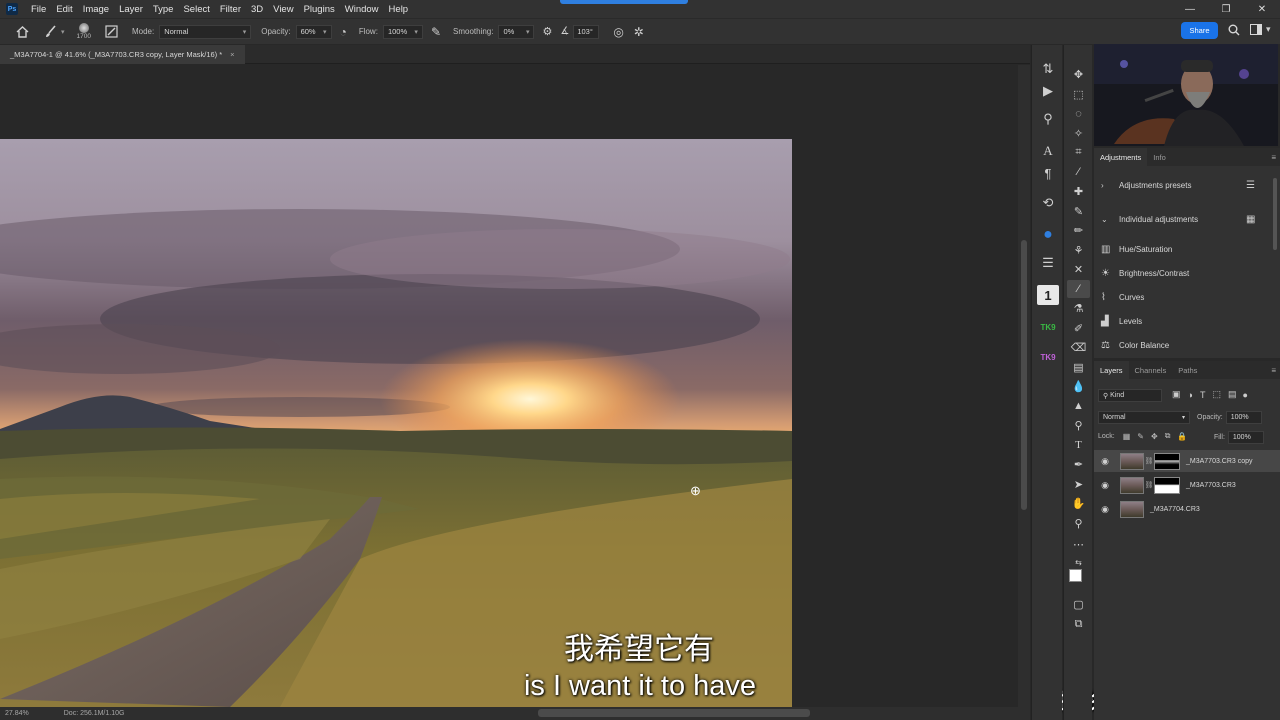 This screenshot has height=720, width=1280. Describe the element at coordinates (402, 31) in the screenshot. I see `flow-input: 100% ▾` at that location.